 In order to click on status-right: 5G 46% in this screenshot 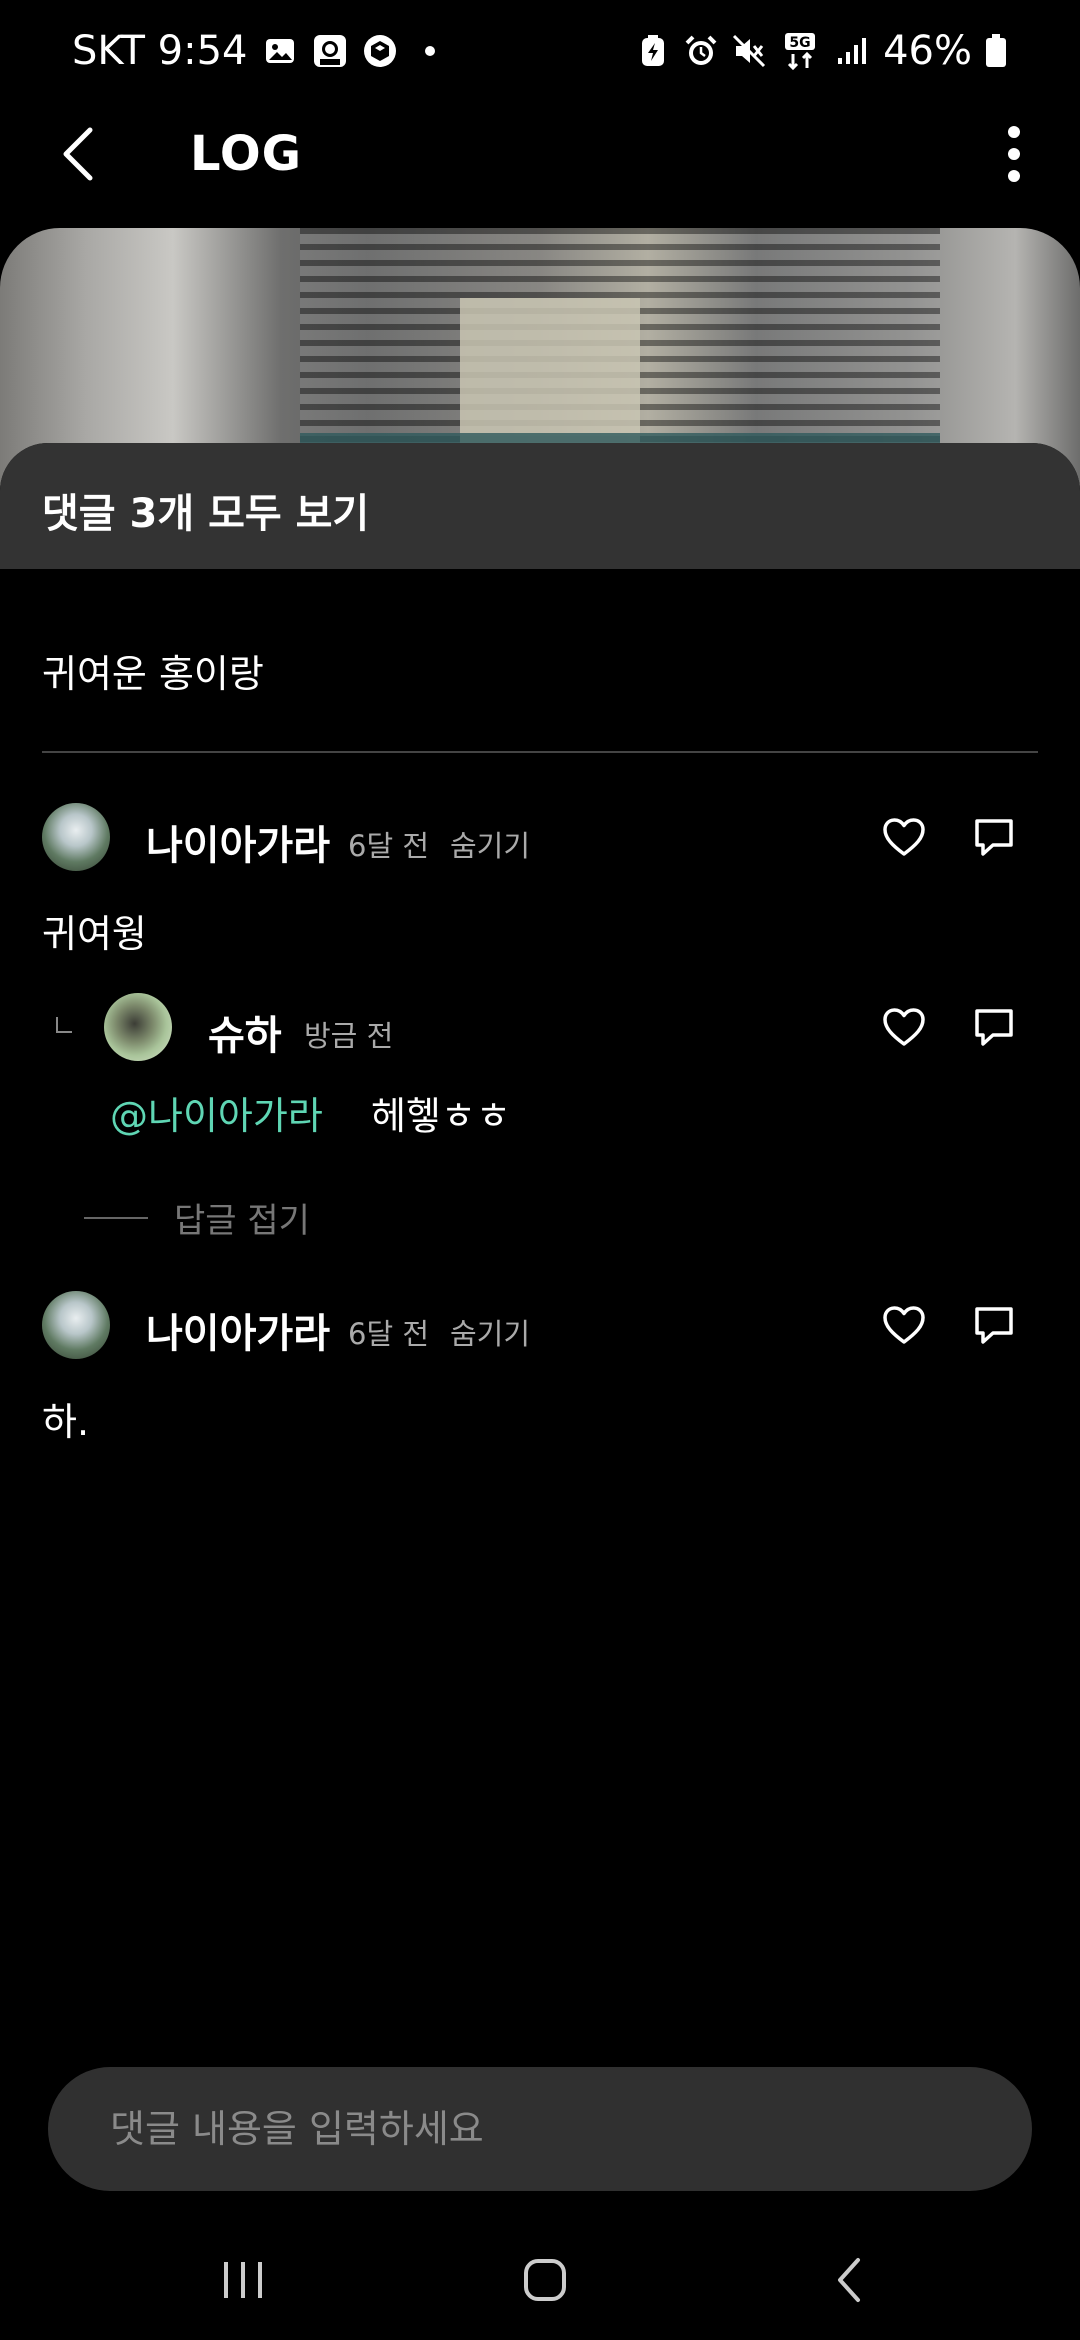, I will do `click(821, 51)`.